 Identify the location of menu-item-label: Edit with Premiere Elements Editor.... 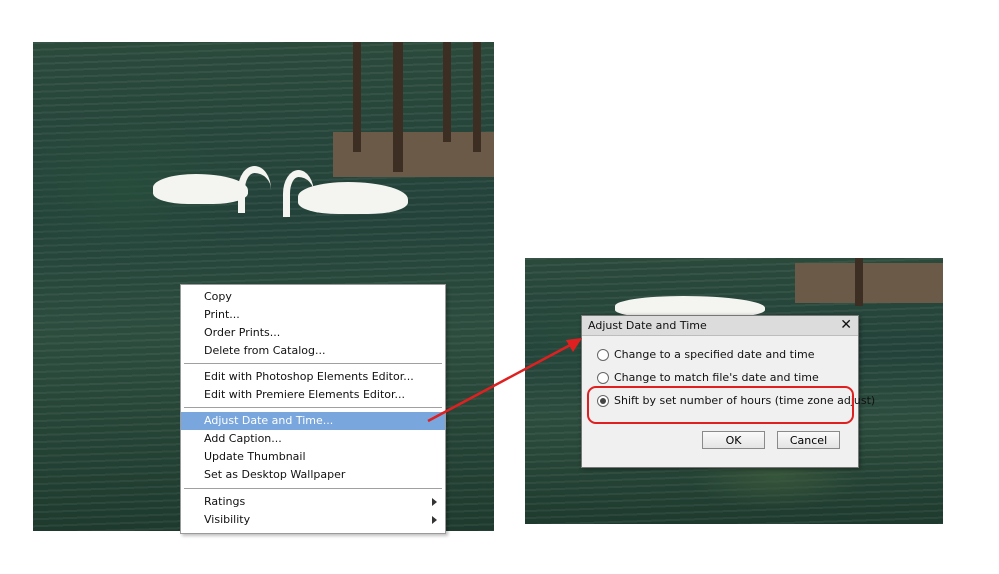
(305, 394).